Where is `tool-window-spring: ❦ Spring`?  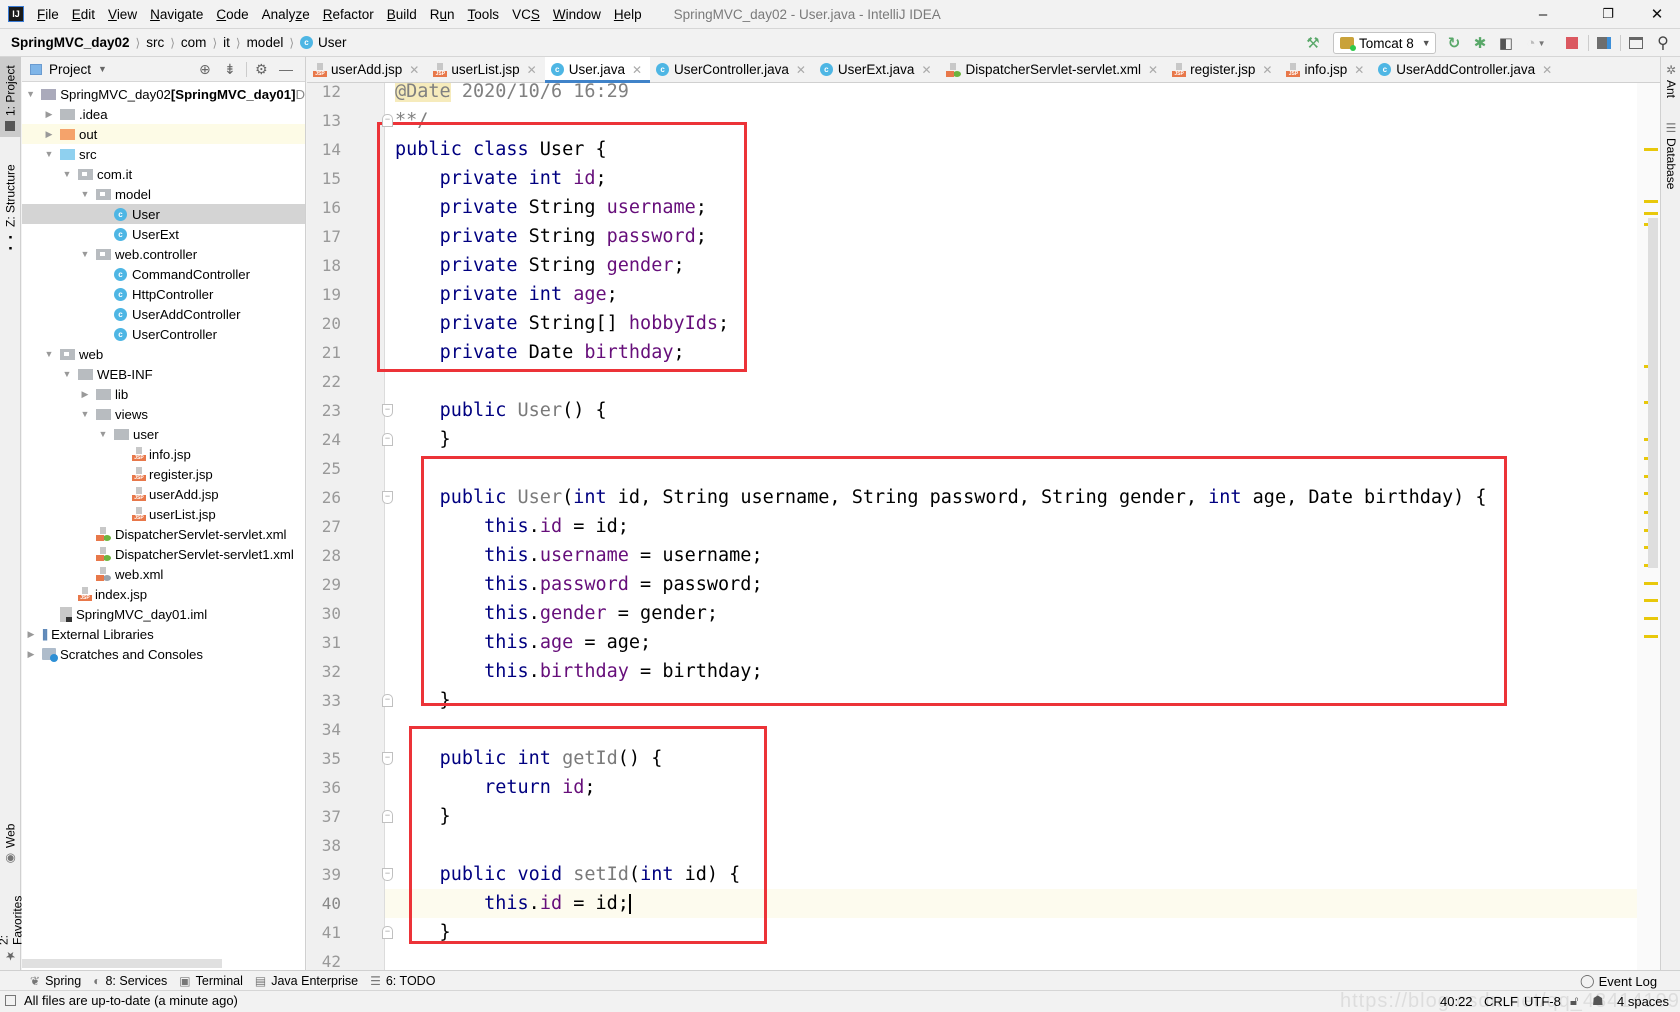 tool-window-spring: ❦ Spring is located at coordinates (55, 981).